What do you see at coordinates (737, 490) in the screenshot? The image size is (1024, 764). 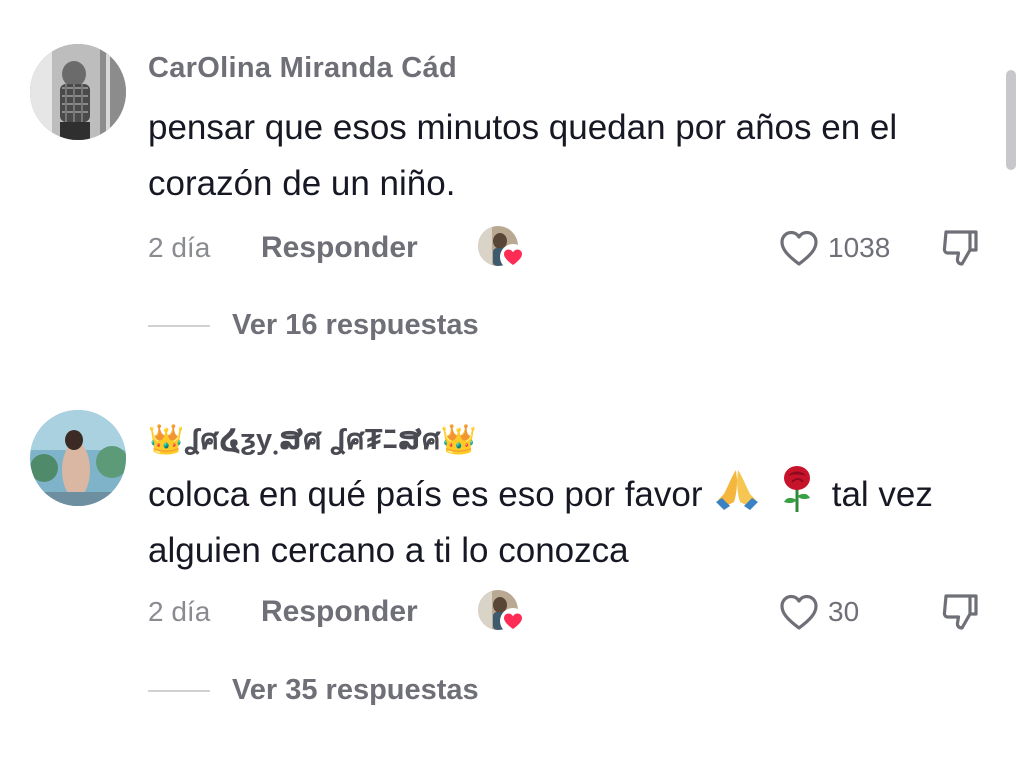 I see `praying-hands-icon` at bounding box center [737, 490].